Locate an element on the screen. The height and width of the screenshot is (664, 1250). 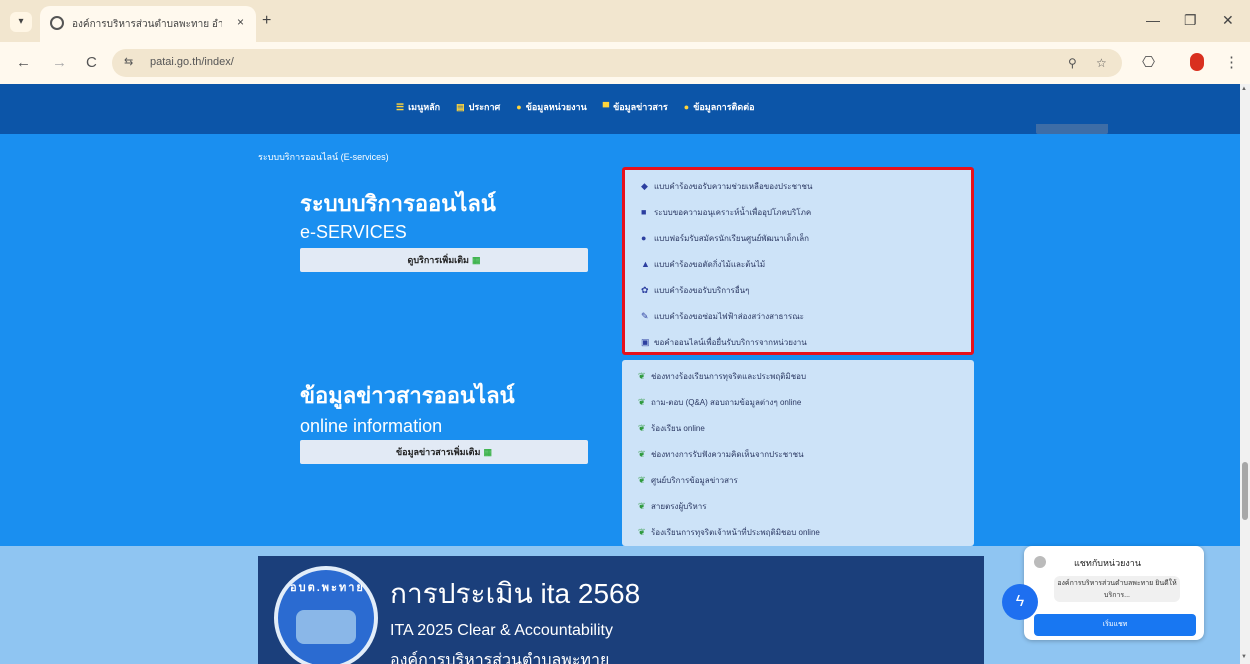
chat-title: แชทกับหน่วยงาน is located at coordinates (1108, 563).